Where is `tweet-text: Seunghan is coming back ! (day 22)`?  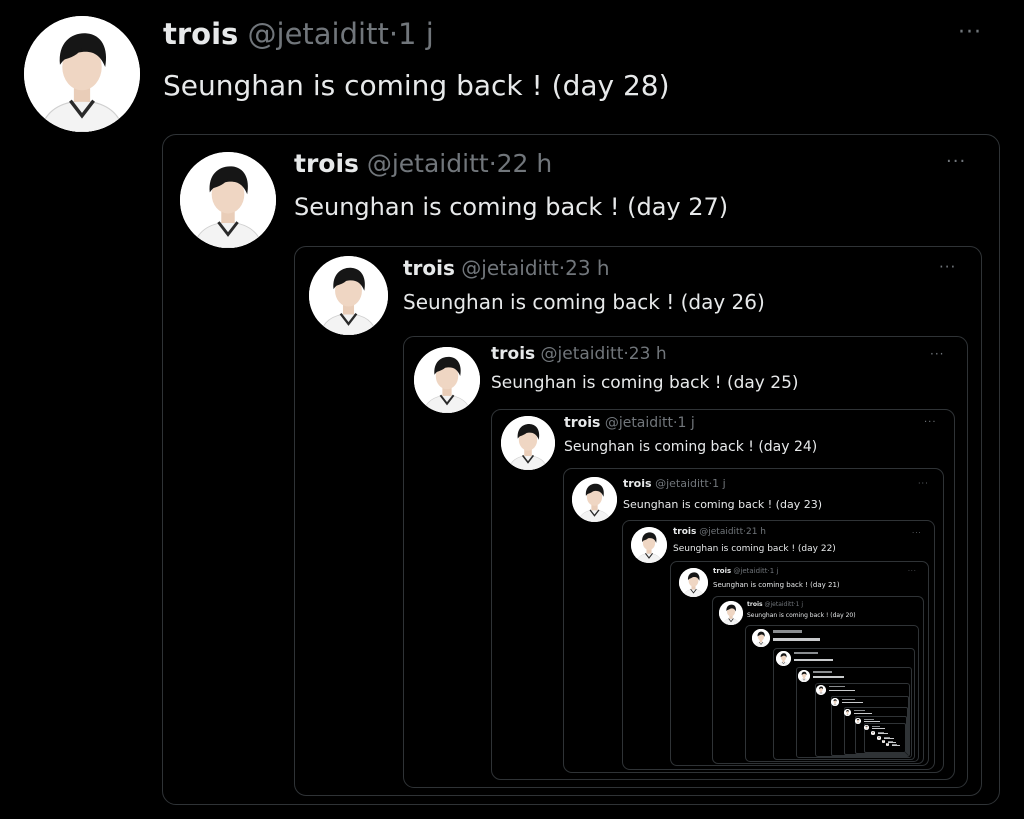
tweet-text: Seunghan is coming back ! (day 22) is located at coordinates (754, 549).